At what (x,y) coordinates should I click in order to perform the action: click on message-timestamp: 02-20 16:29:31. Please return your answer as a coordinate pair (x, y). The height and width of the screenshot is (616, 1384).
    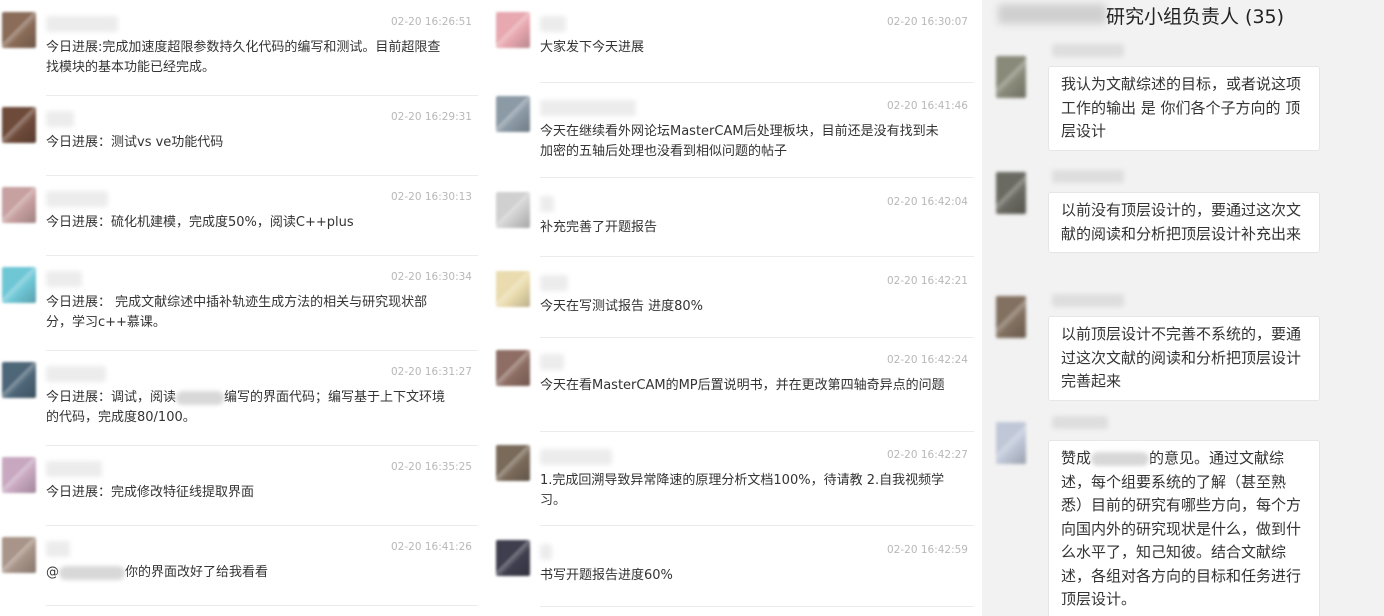
    Looking at the image, I should click on (431, 117).